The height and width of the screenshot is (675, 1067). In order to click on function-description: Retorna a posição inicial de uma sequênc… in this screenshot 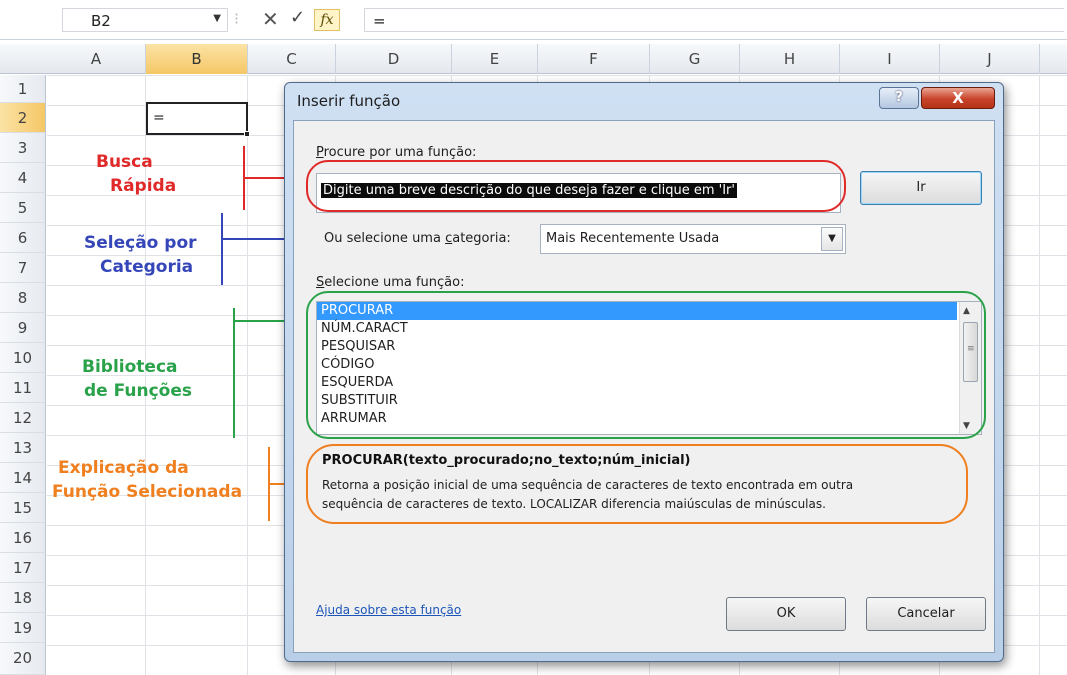, I will do `click(647, 495)`.